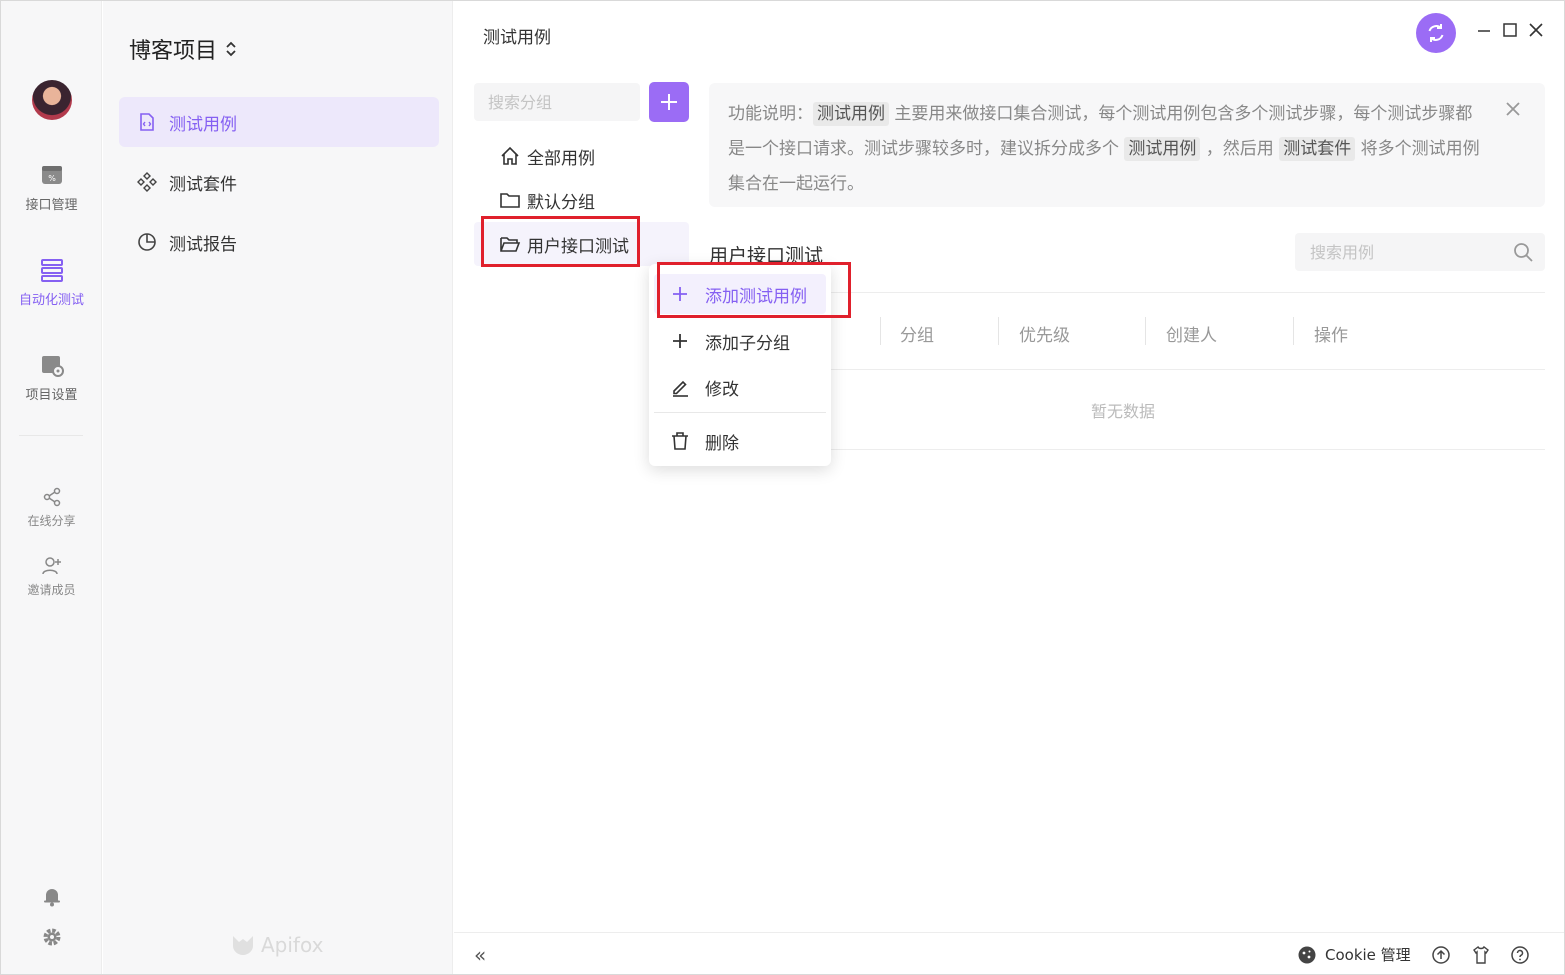 The image size is (1565, 975). I want to click on notice-close-icon, so click(1513, 109).